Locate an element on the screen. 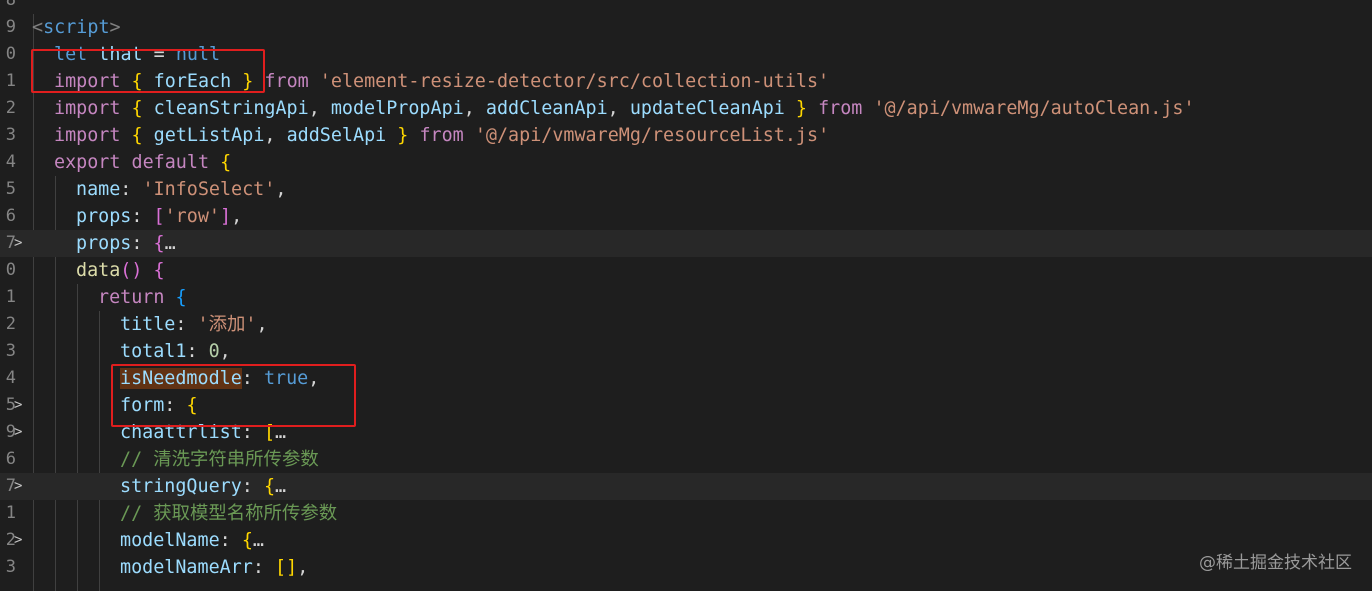 The image size is (1372, 591). code-token: updateCleanApi is located at coordinates (707, 108).